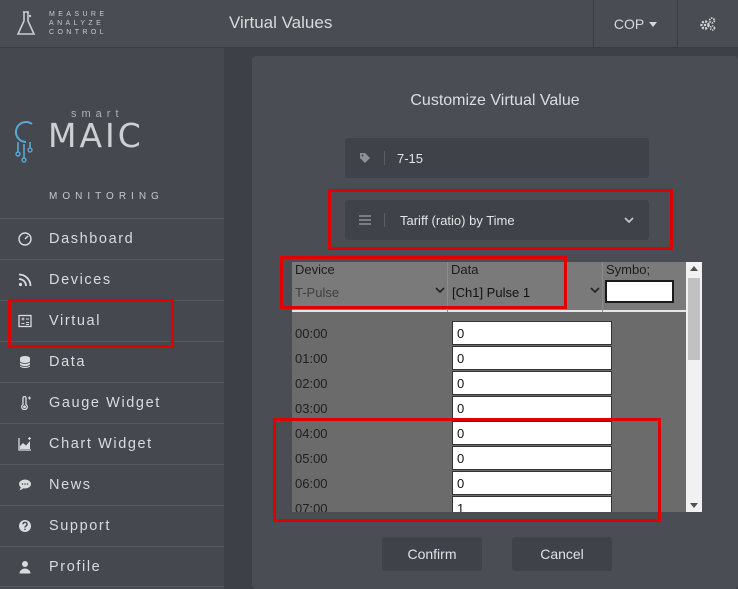 The width and height of the screenshot is (738, 589). Describe the element at coordinates (410, 158) in the screenshot. I see `name-input-value: 7-15` at that location.